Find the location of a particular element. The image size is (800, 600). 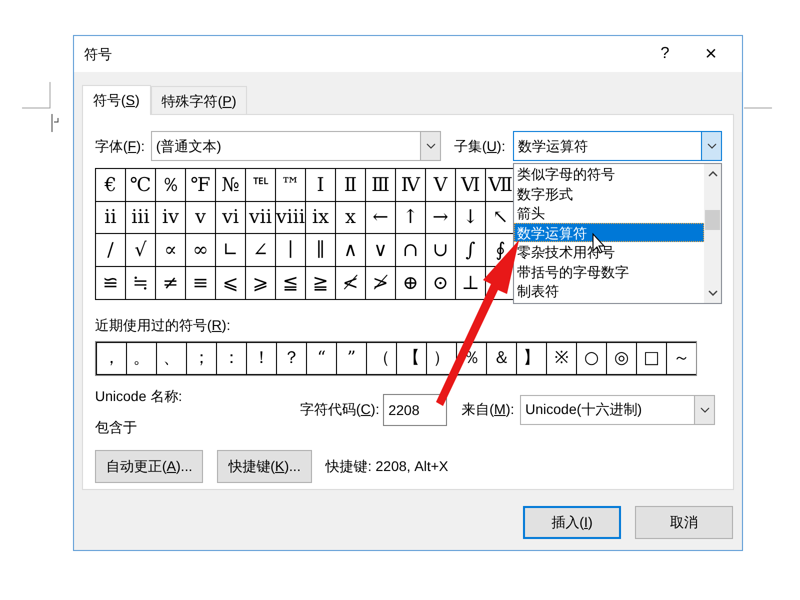

dialog-button: 插入(I) is located at coordinates (572, 522).